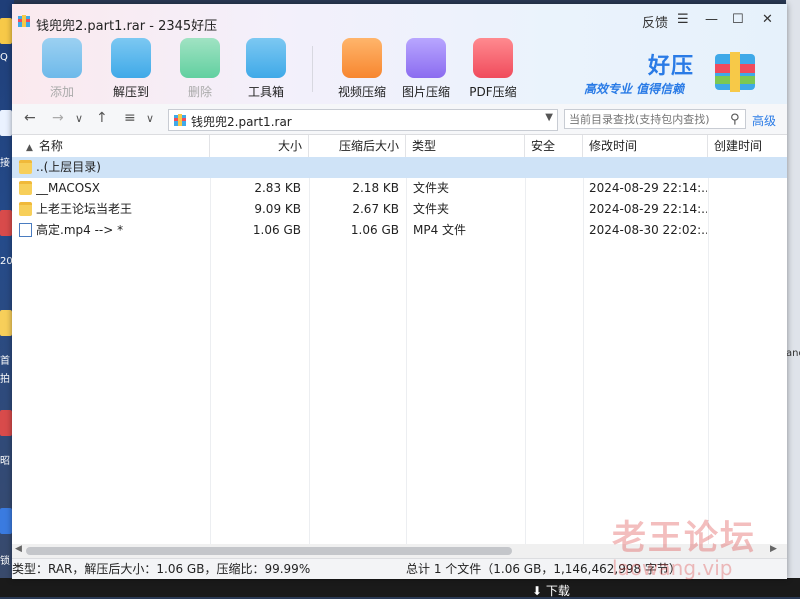 This screenshot has height=599, width=800. Describe the element at coordinates (161, 569) in the screenshot. I see `status-archive-info: 类型：RAR，解压后大小：1.06 GB，压缩比：99.99%` at that location.